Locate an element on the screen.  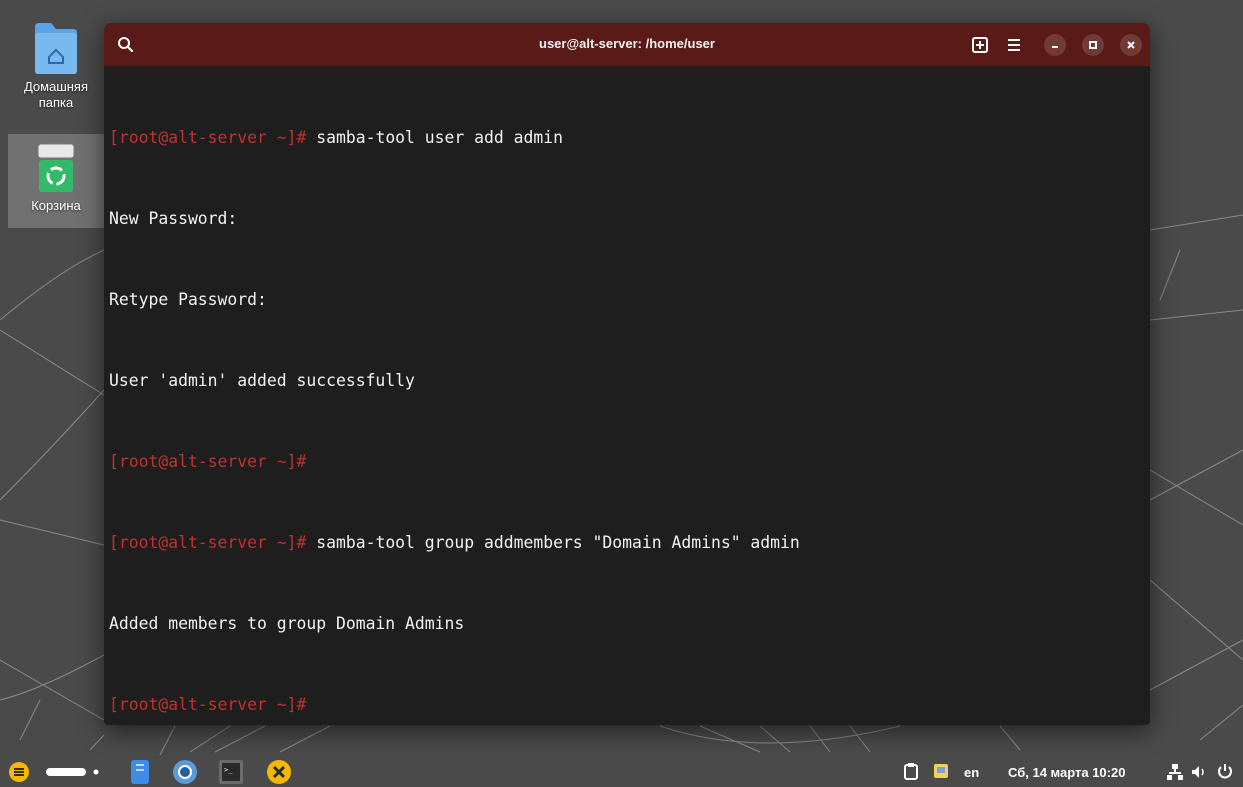
chromium-browser-icon is located at coordinates (185, 772).